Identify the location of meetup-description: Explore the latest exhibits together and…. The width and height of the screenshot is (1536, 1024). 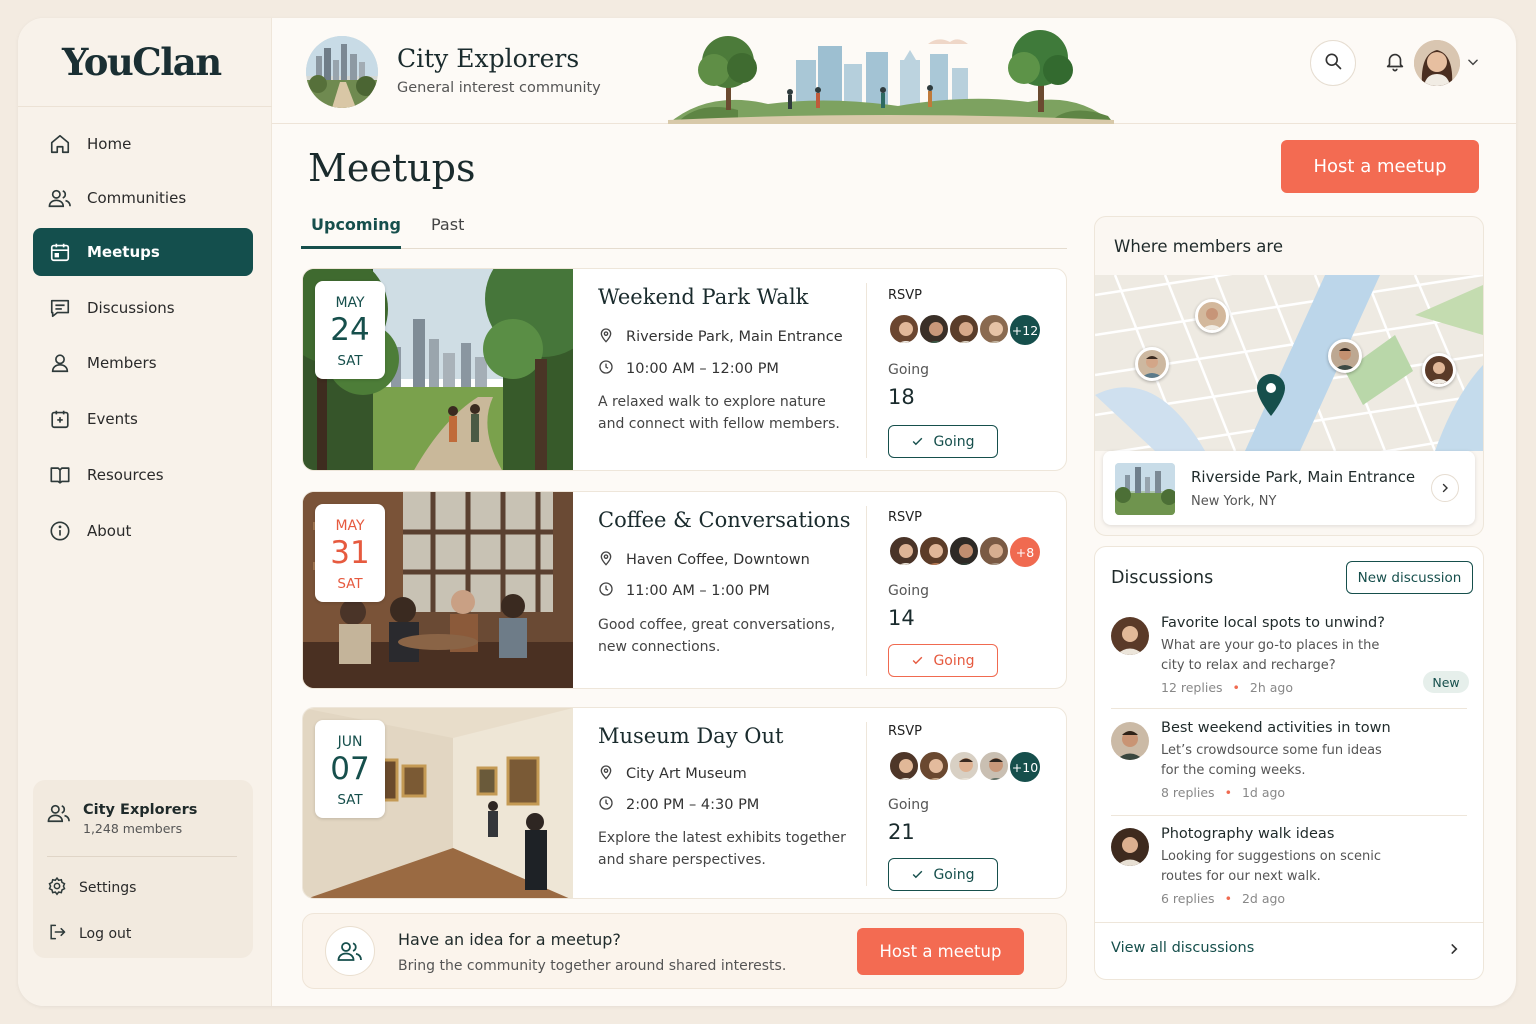
(722, 849).